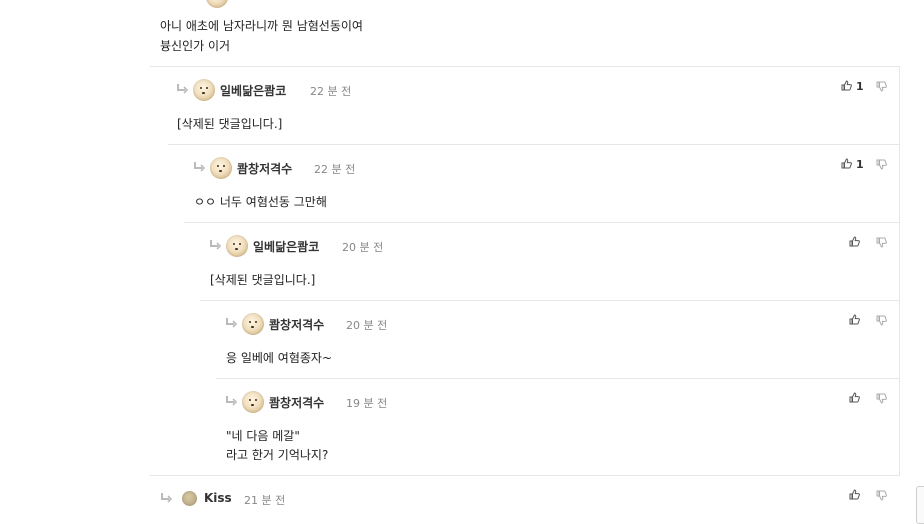 The image size is (924, 524). What do you see at coordinates (367, 403) in the screenshot?
I see `comment-time: 19 분 전` at bounding box center [367, 403].